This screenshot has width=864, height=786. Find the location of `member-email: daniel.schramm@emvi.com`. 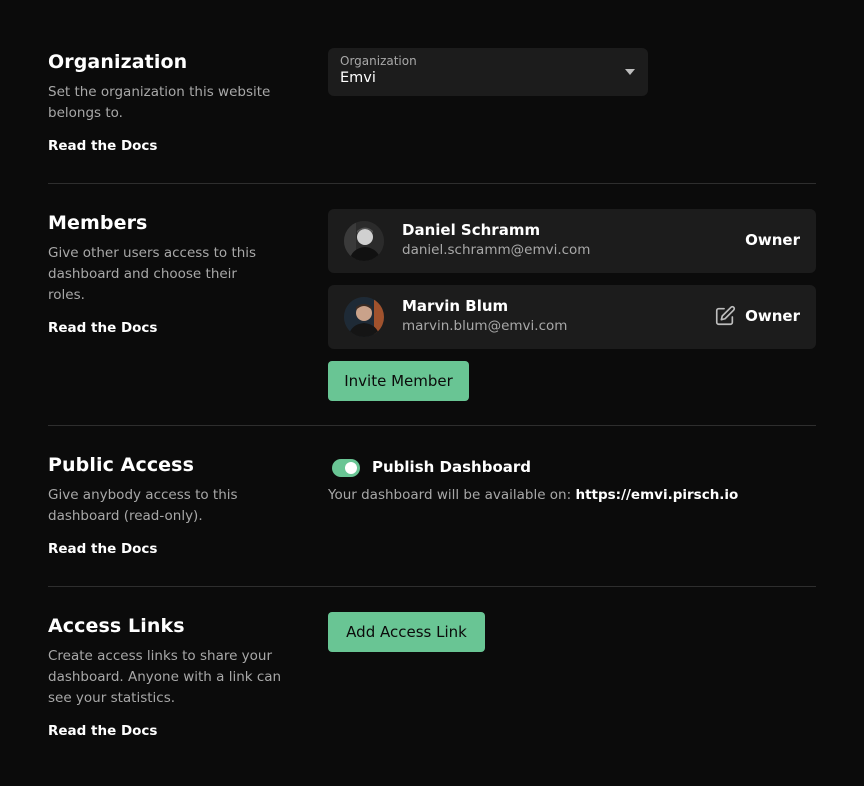

member-email: daniel.schramm@emvi.com is located at coordinates (496, 250).